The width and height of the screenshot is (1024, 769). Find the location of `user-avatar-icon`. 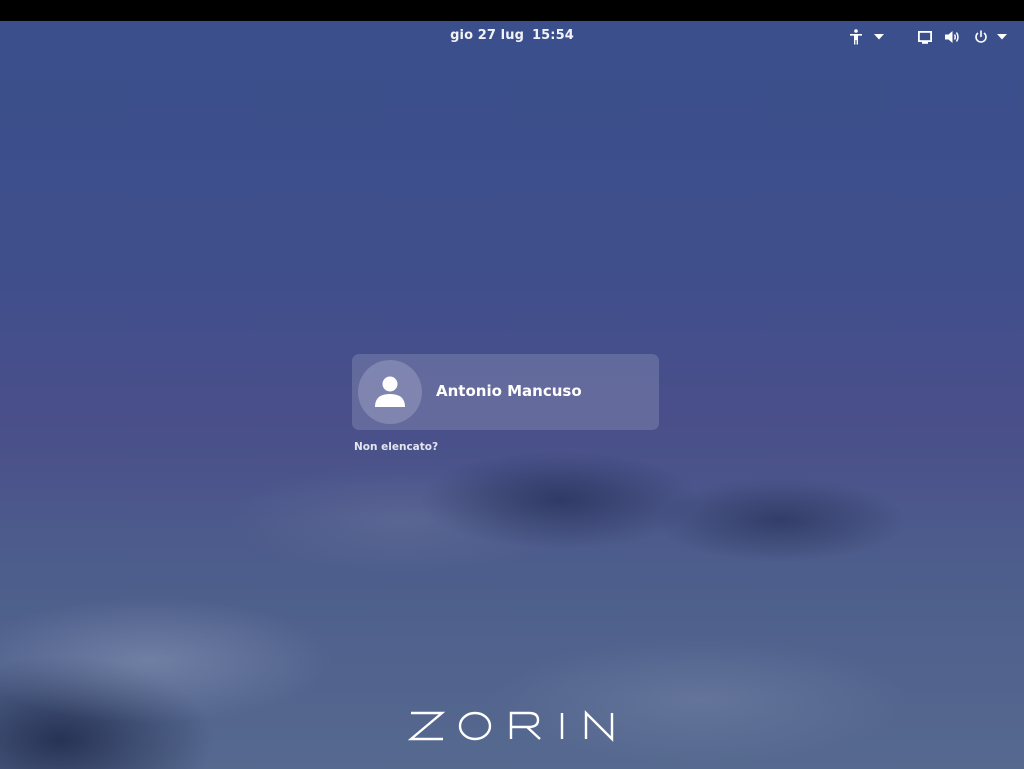

user-avatar-icon is located at coordinates (390, 391).